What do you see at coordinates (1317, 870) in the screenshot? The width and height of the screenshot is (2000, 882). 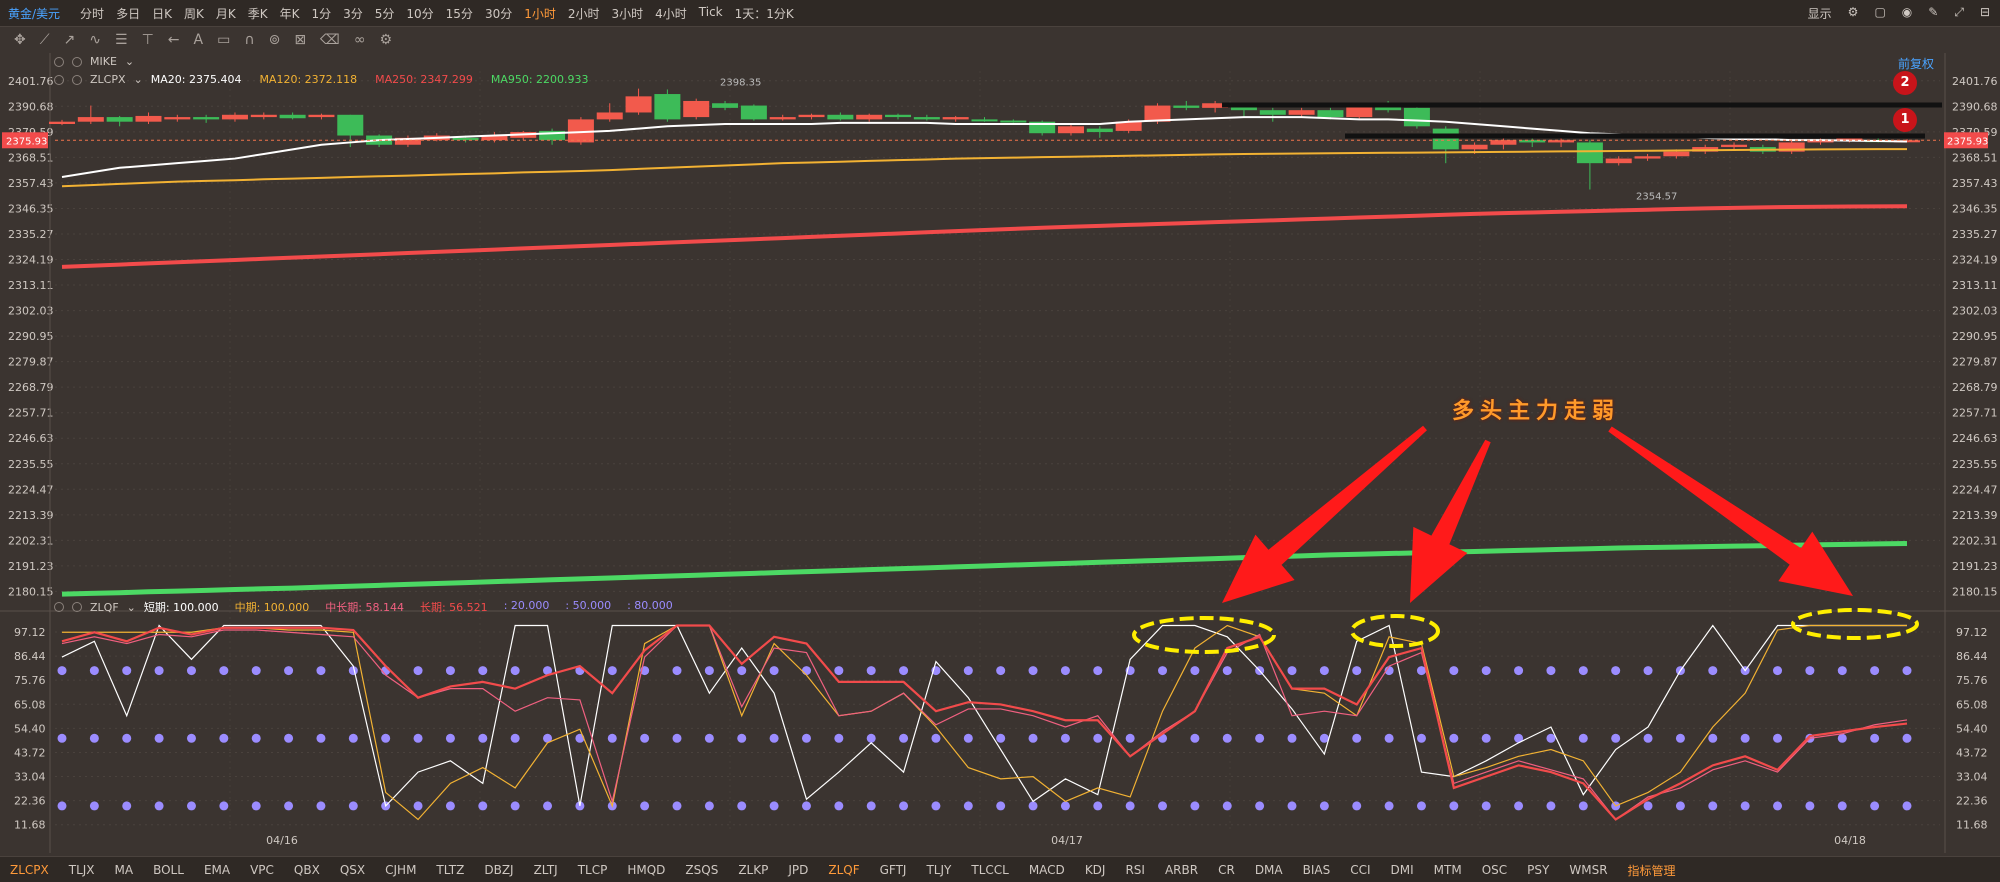 I see `indicator-bias: BIAS` at bounding box center [1317, 870].